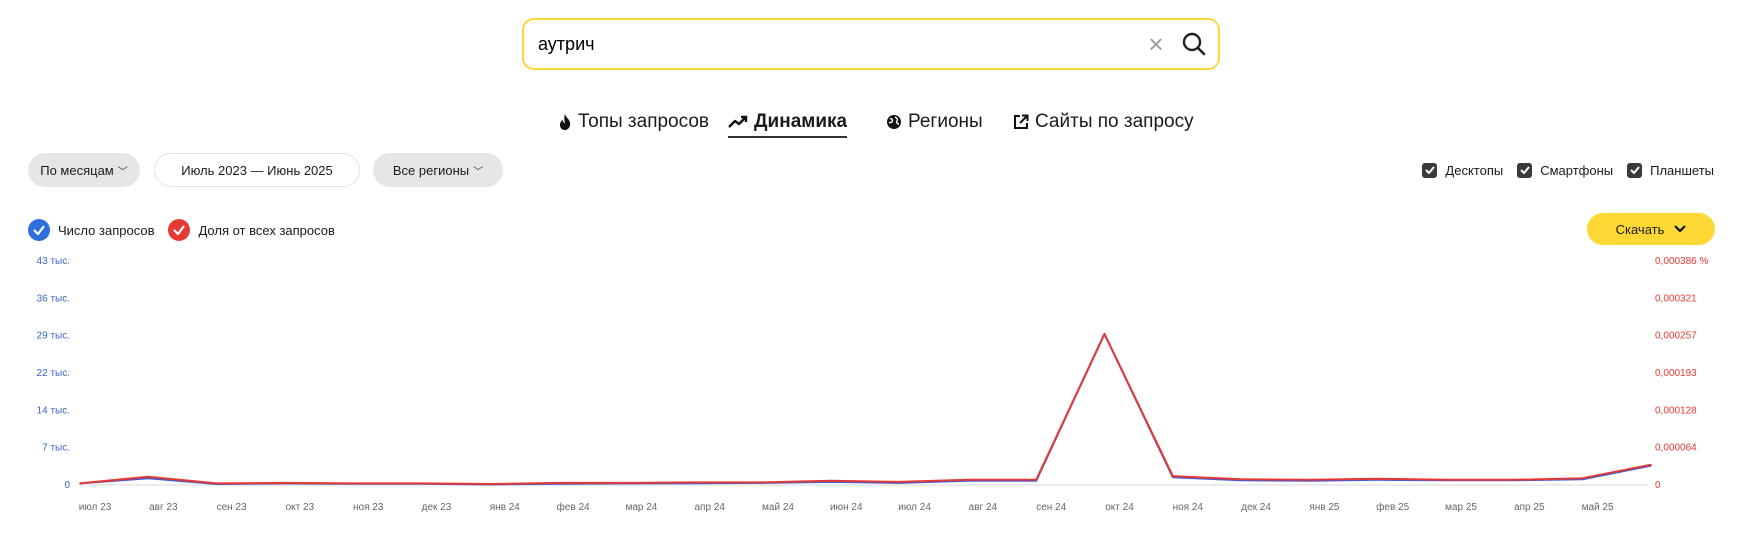 The width and height of the screenshot is (1744, 560). Describe the element at coordinates (1119, 507) in the screenshot. I see `x-tick-label: окт 24` at that location.